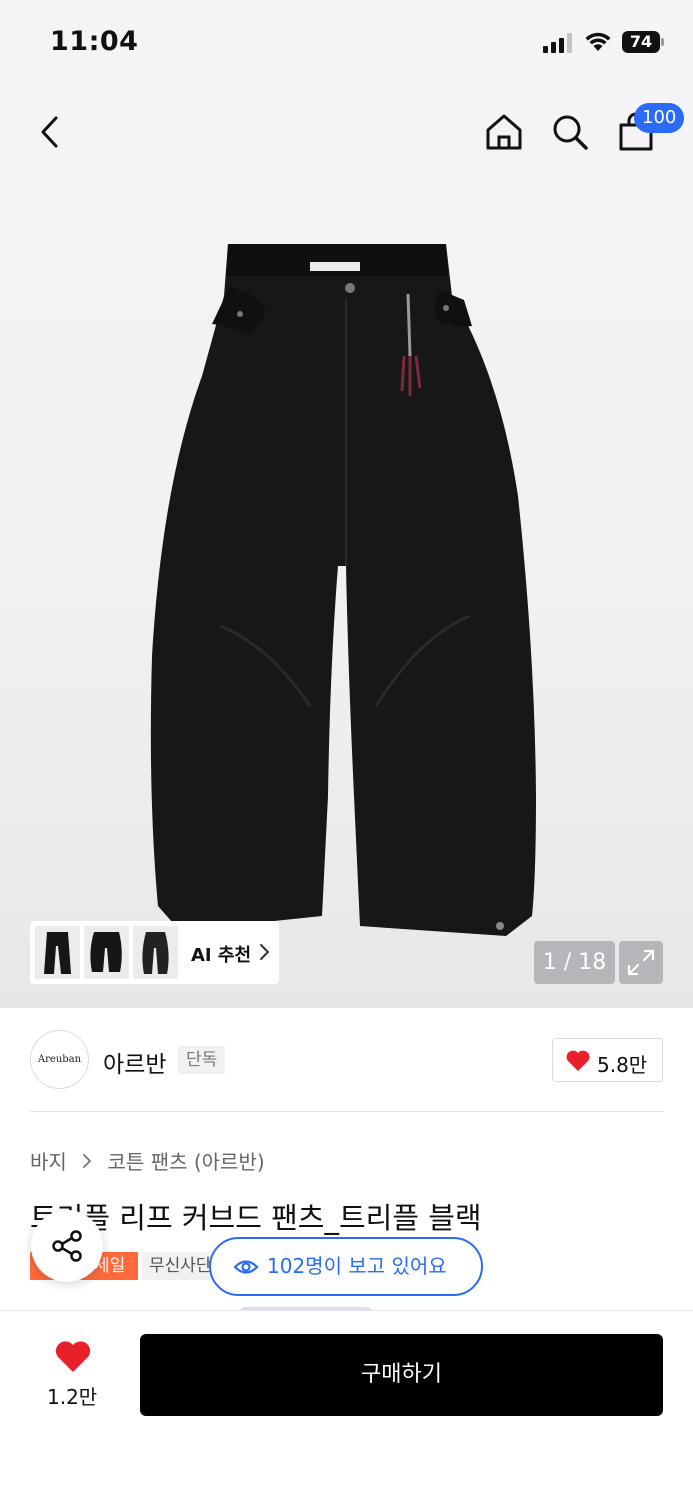 The height and width of the screenshot is (1500, 693). Describe the element at coordinates (221, 954) in the screenshot. I see `ai-recommend-label: AI 추천` at that location.